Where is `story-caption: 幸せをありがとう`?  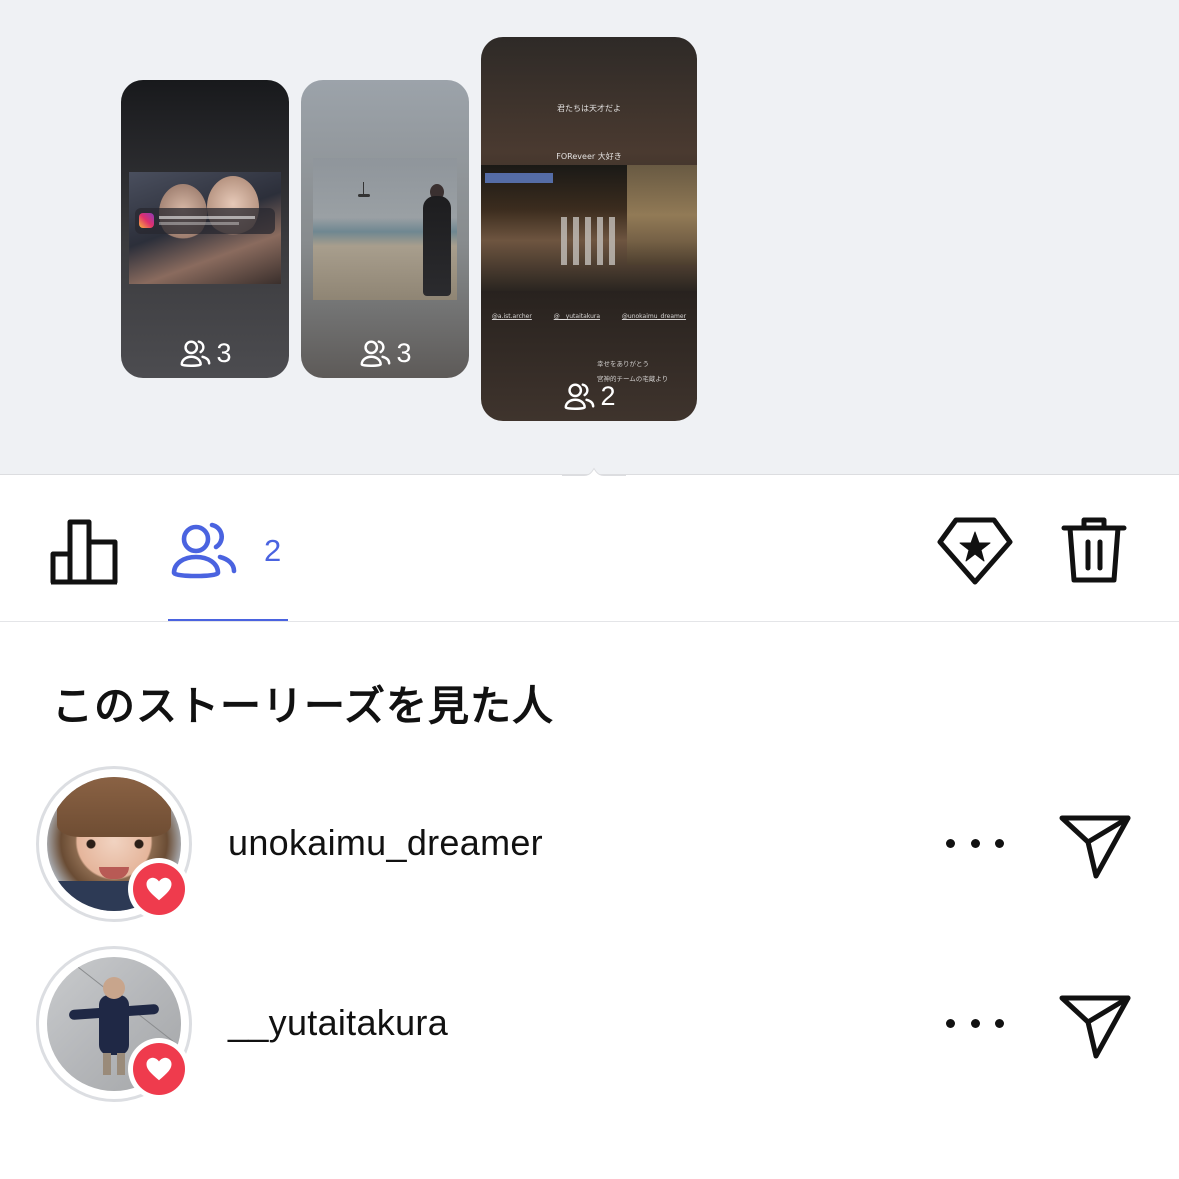 story-caption: 幸せをありがとう is located at coordinates (623, 364).